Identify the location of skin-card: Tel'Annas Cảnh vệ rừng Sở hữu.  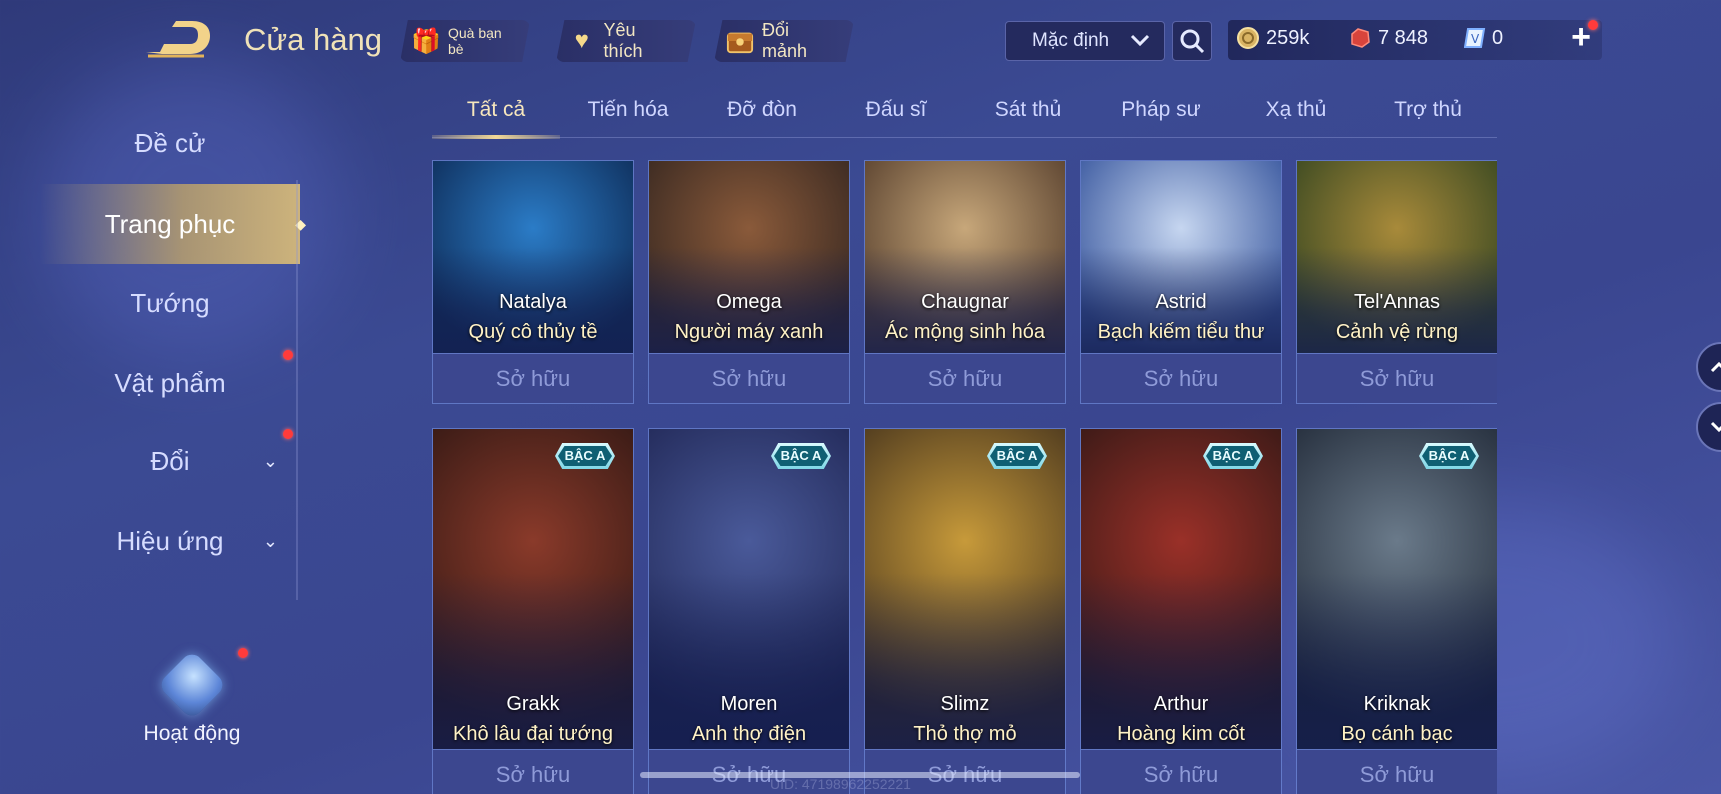
(1396, 282).